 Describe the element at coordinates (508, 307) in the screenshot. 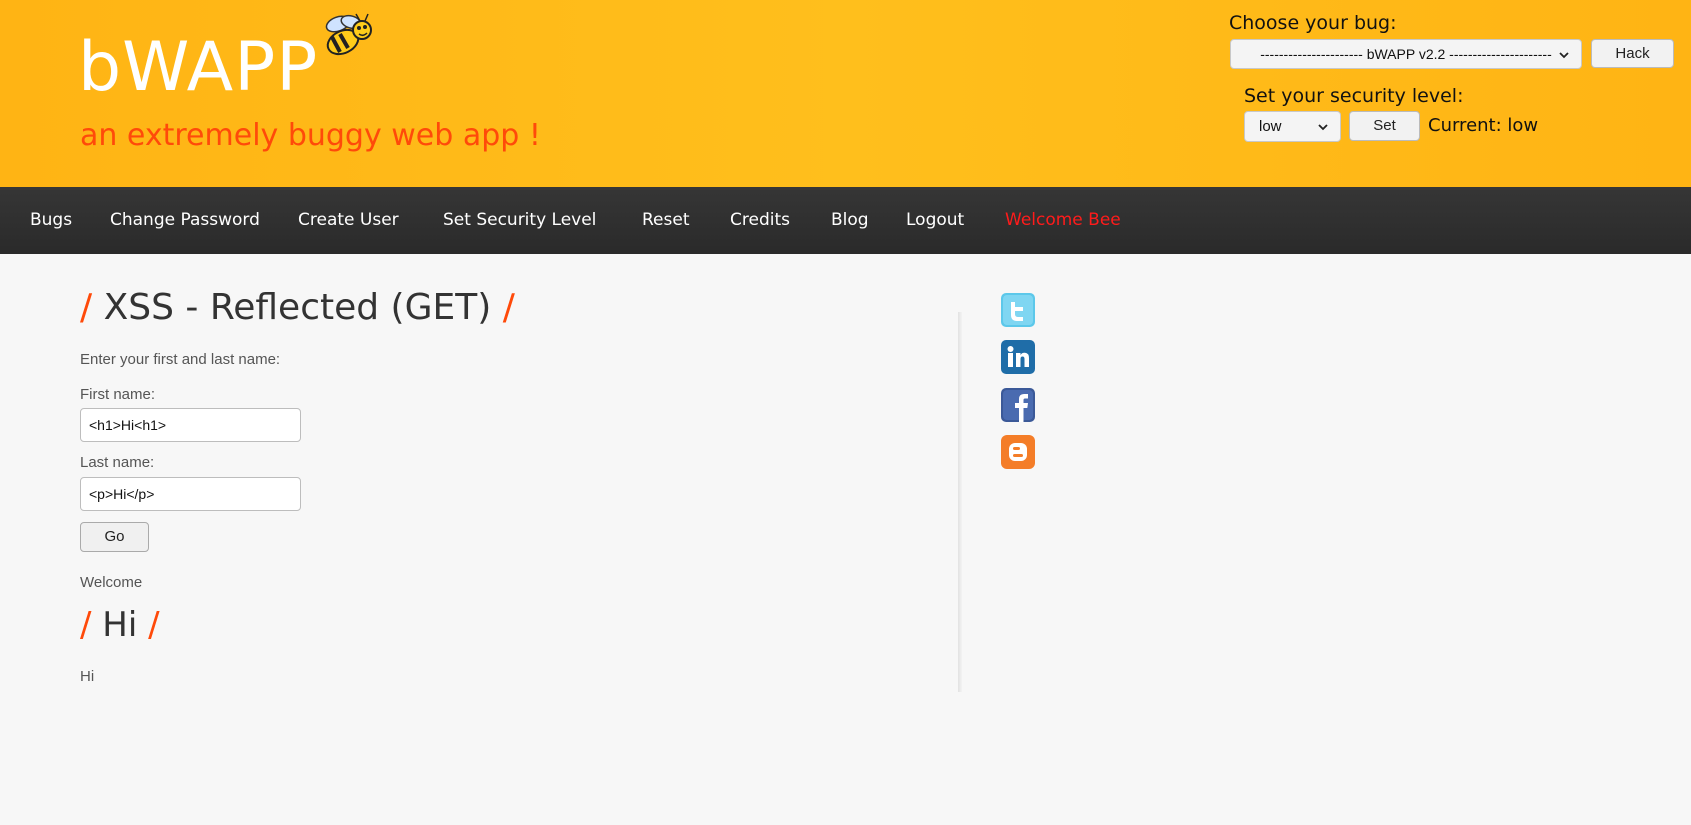

I see `title-slash-right: /` at that location.